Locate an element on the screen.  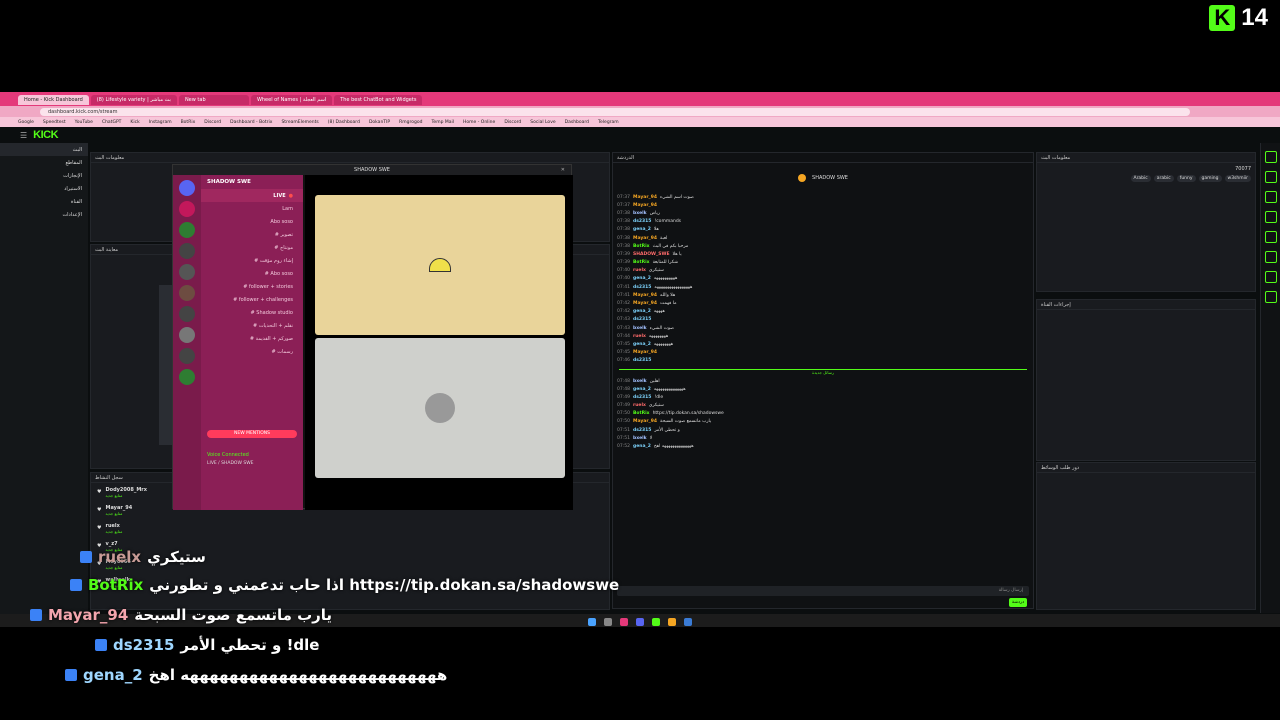
bookmark-item: Discord is located at coordinates (512, 122).